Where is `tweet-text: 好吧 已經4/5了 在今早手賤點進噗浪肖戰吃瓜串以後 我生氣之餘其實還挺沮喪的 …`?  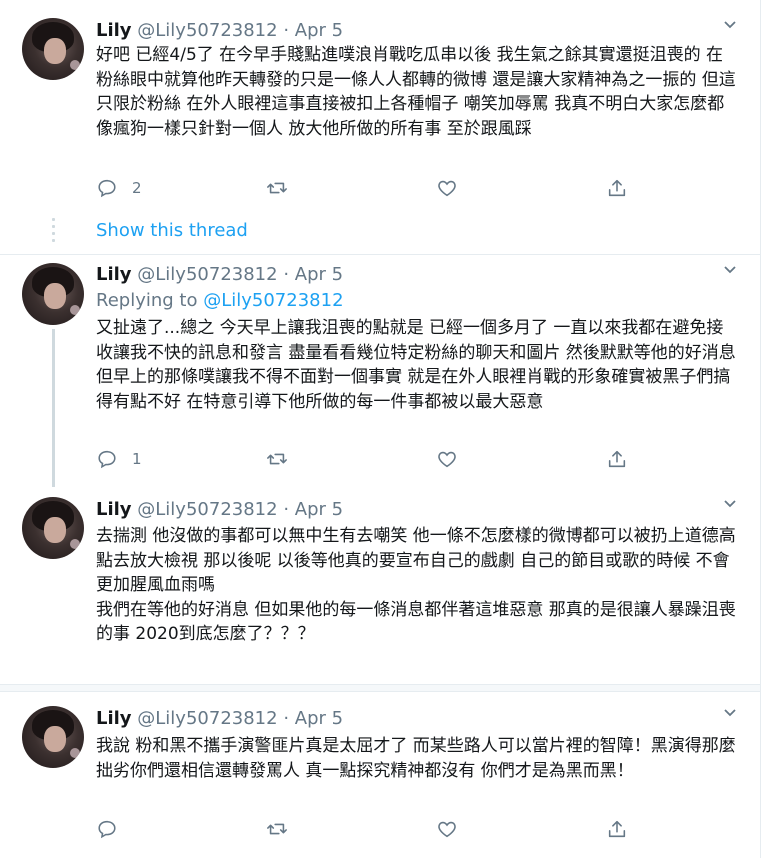
tweet-text: 好吧 已經4/5了 在今早手賤點進噗浪肖戰吃瓜串以後 我生氣之餘其實還挺沮喪的 … is located at coordinates (416, 92).